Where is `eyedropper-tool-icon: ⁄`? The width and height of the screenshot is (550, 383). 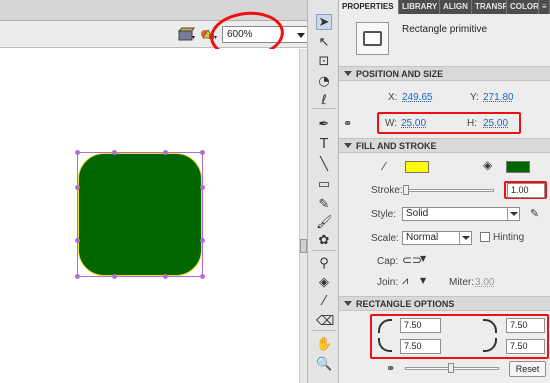
eyedropper-tool-icon: ⁄ is located at coordinates (324, 302).